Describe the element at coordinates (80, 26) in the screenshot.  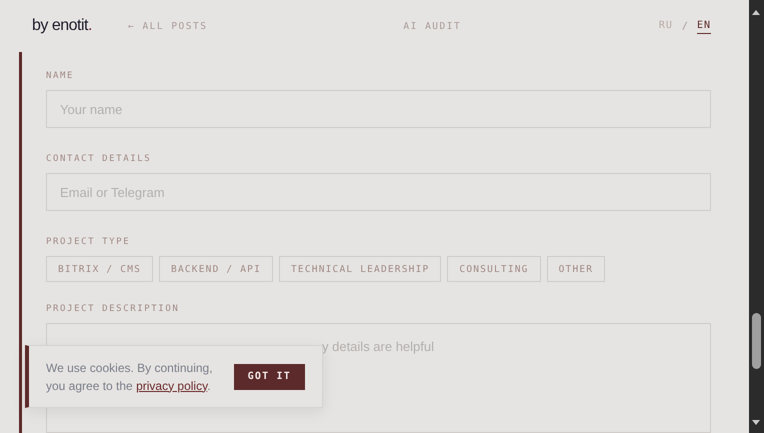
I see `logo: by enotit.` at that location.